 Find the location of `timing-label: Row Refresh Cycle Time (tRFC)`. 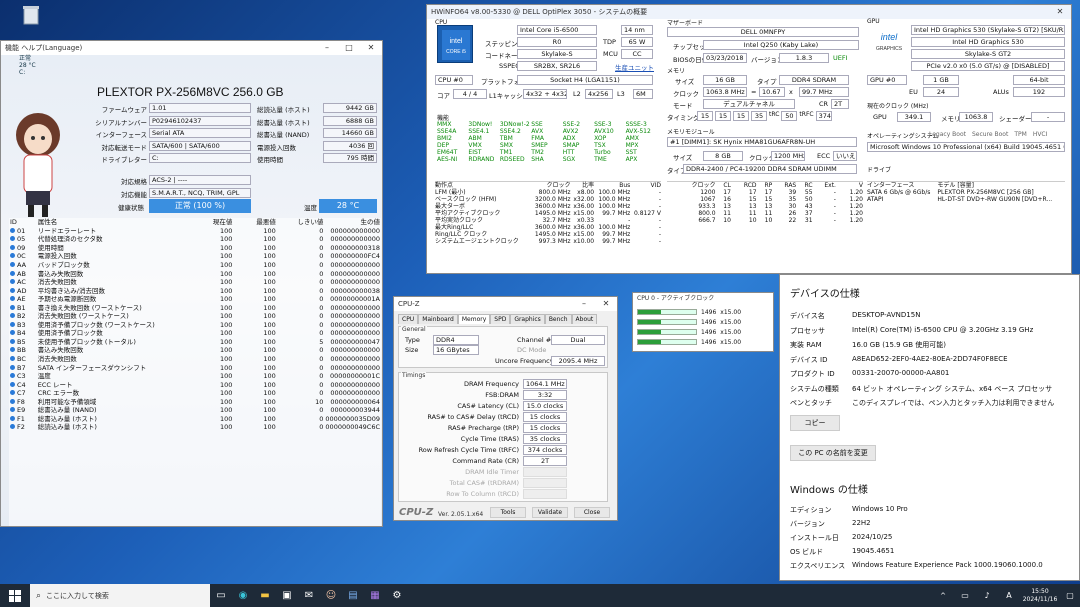

timing-label: Row Refresh Cycle Time (tRFC) is located at coordinates (468, 450).